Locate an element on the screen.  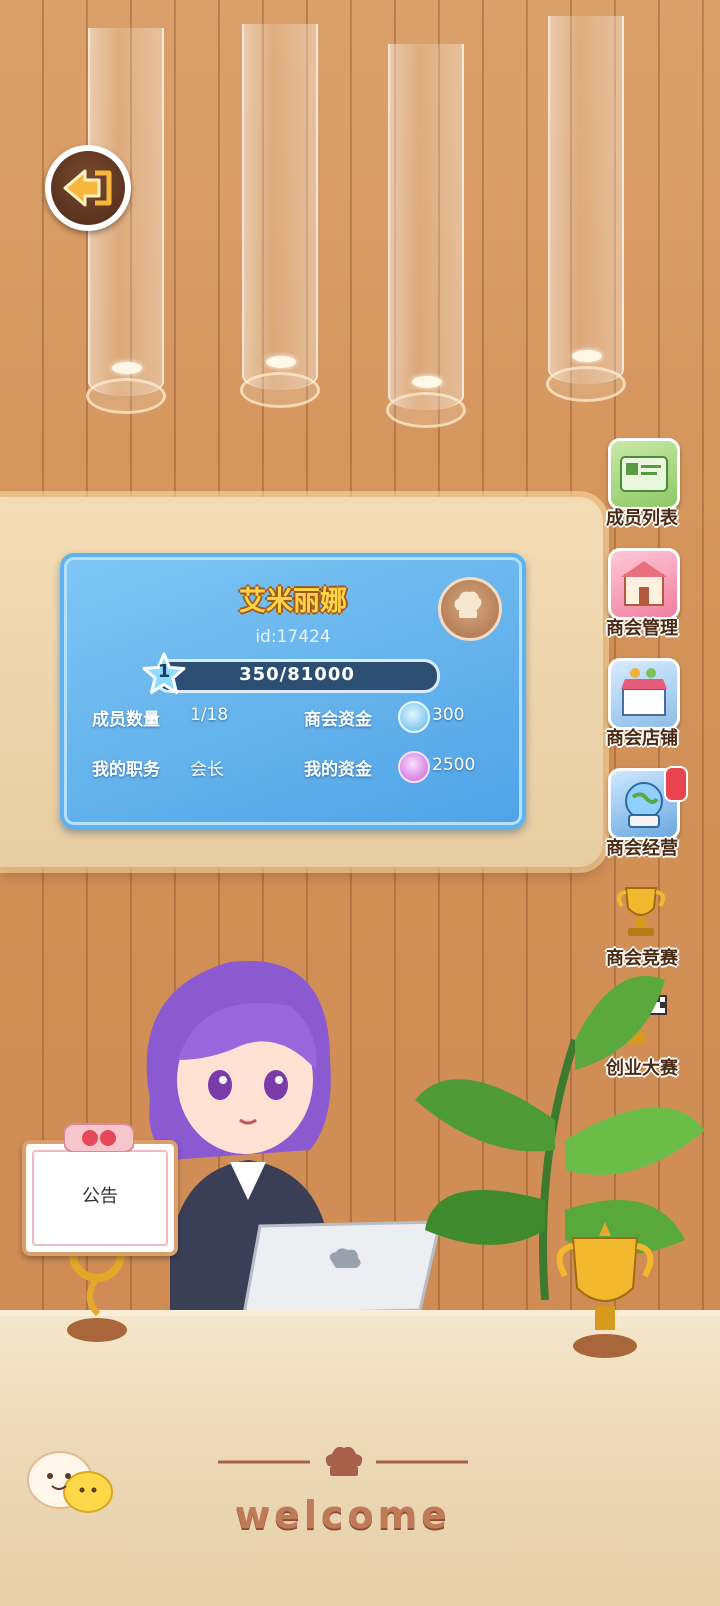
members-value: 1/18 is located at coordinates (209, 715).